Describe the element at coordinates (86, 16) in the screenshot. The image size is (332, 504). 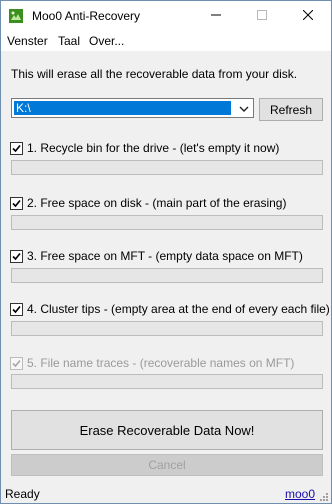
I see `window-title: Moo0 Anti-Recovery` at that location.